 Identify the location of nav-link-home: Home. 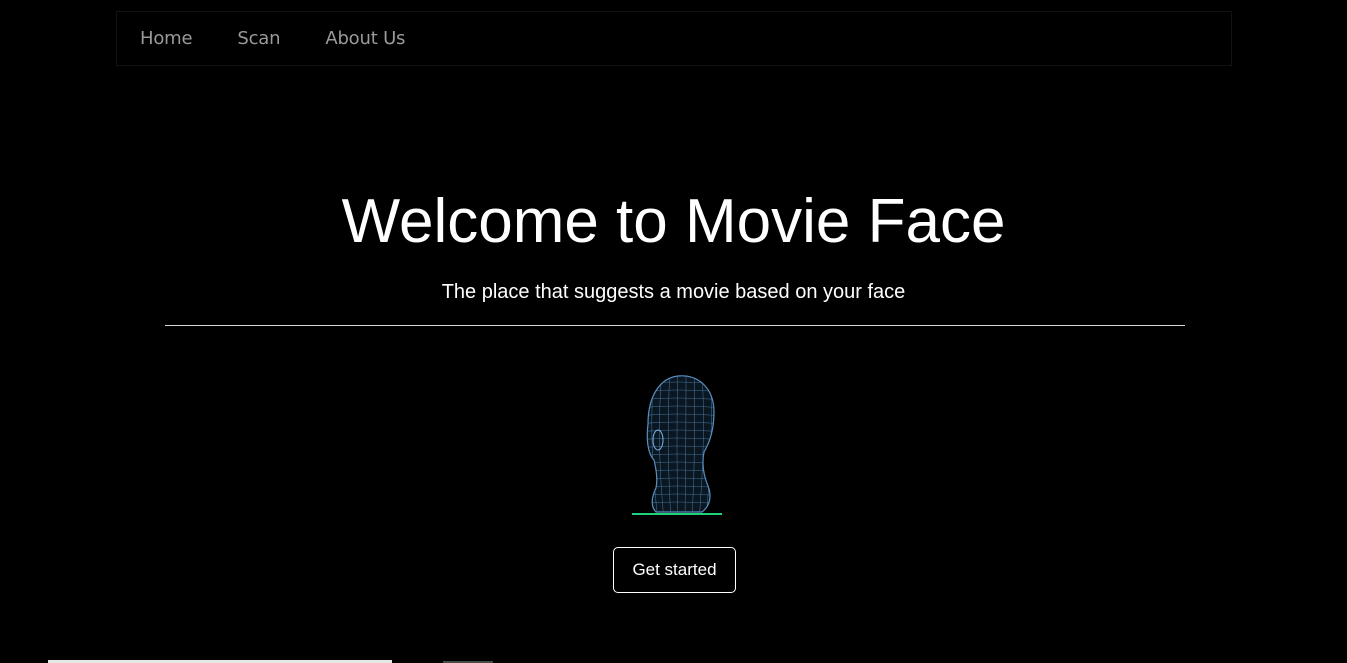
(166, 38).